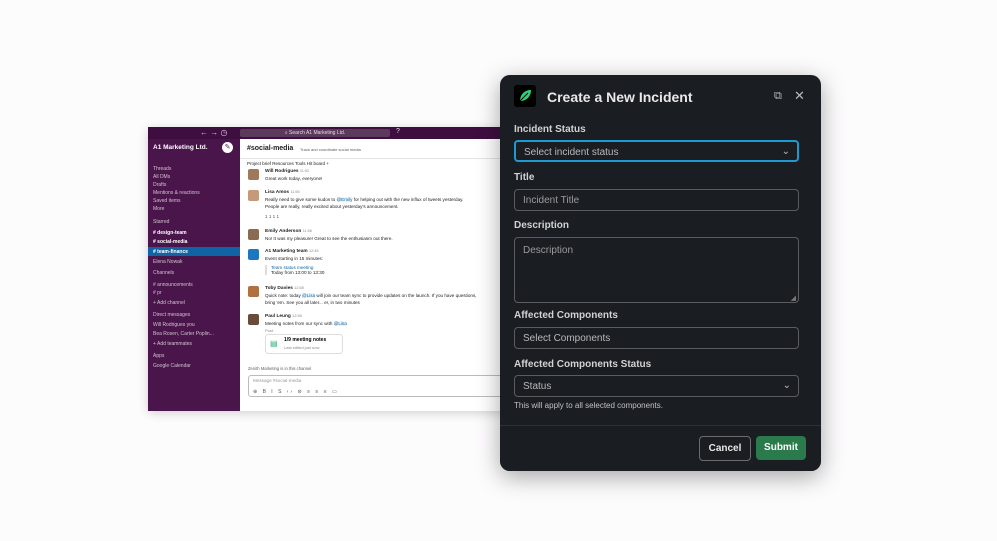 The image size is (997, 541). What do you see at coordinates (781, 448) in the screenshot?
I see `submit-button: Submit` at bounding box center [781, 448].